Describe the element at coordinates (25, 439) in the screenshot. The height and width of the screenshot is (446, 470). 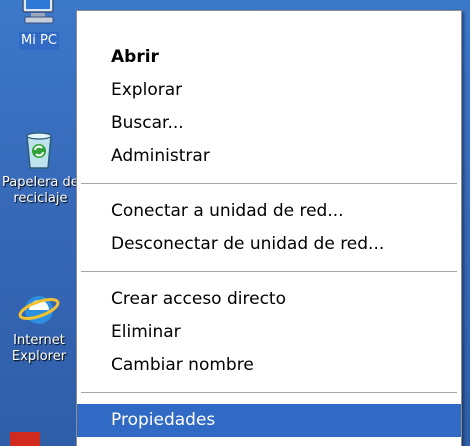
I see `taskbar-corner` at that location.